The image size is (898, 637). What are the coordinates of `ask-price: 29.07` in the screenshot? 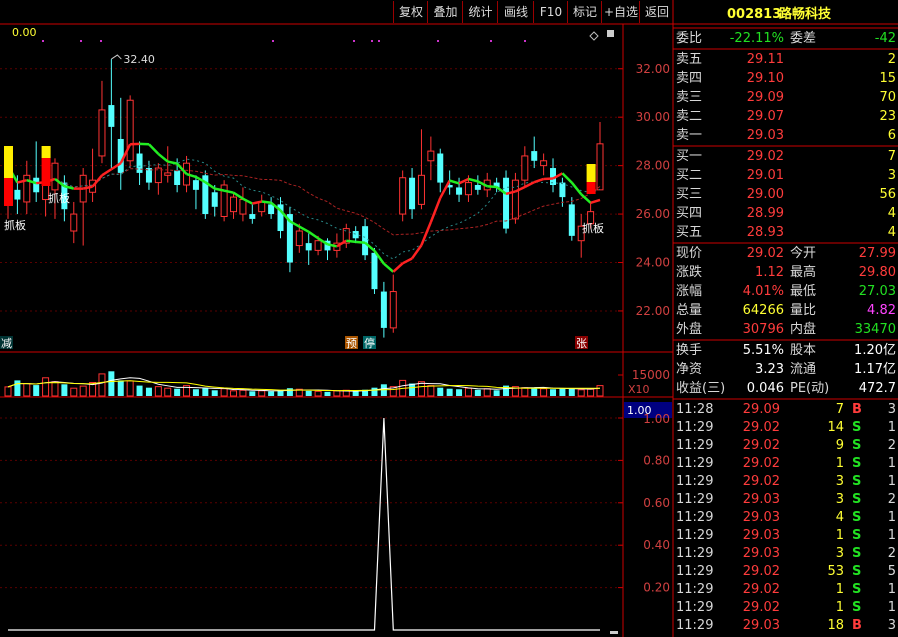 It's located at (765, 116).